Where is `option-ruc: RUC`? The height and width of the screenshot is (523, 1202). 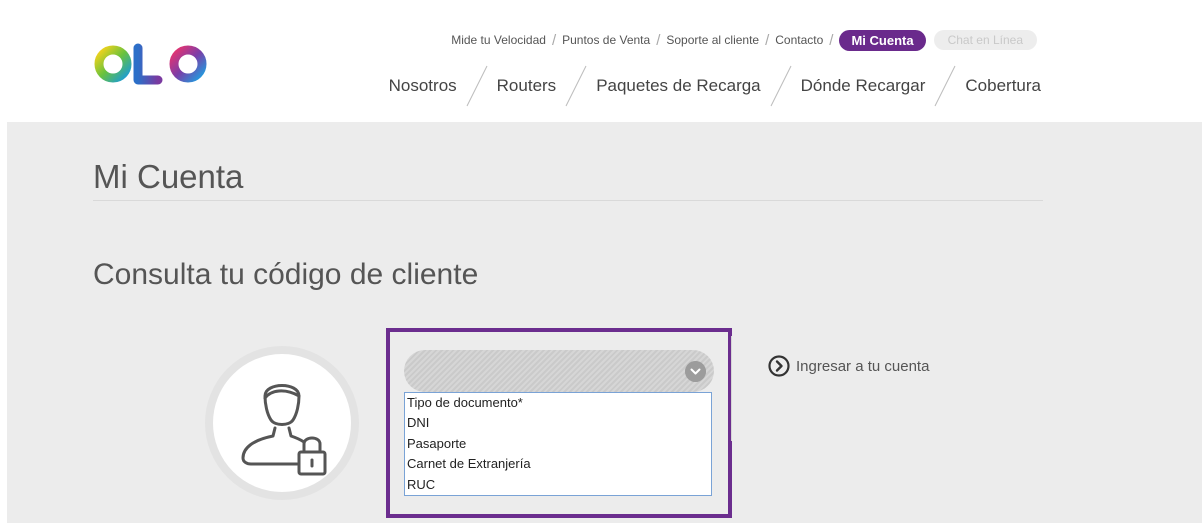
option-ruc: RUC is located at coordinates (558, 485).